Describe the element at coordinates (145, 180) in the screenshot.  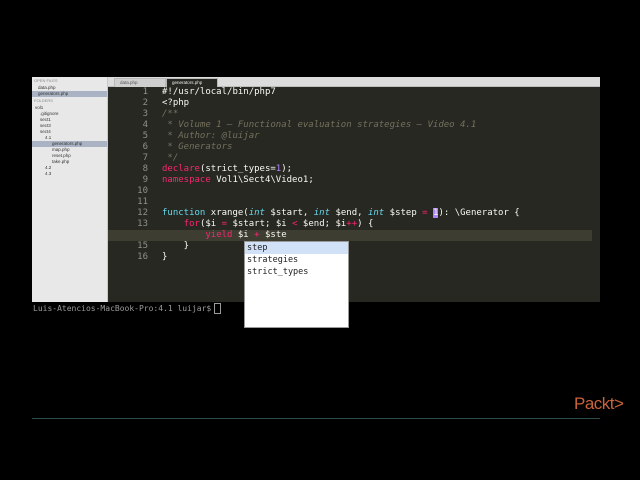
I see `line-number: 9` at that location.